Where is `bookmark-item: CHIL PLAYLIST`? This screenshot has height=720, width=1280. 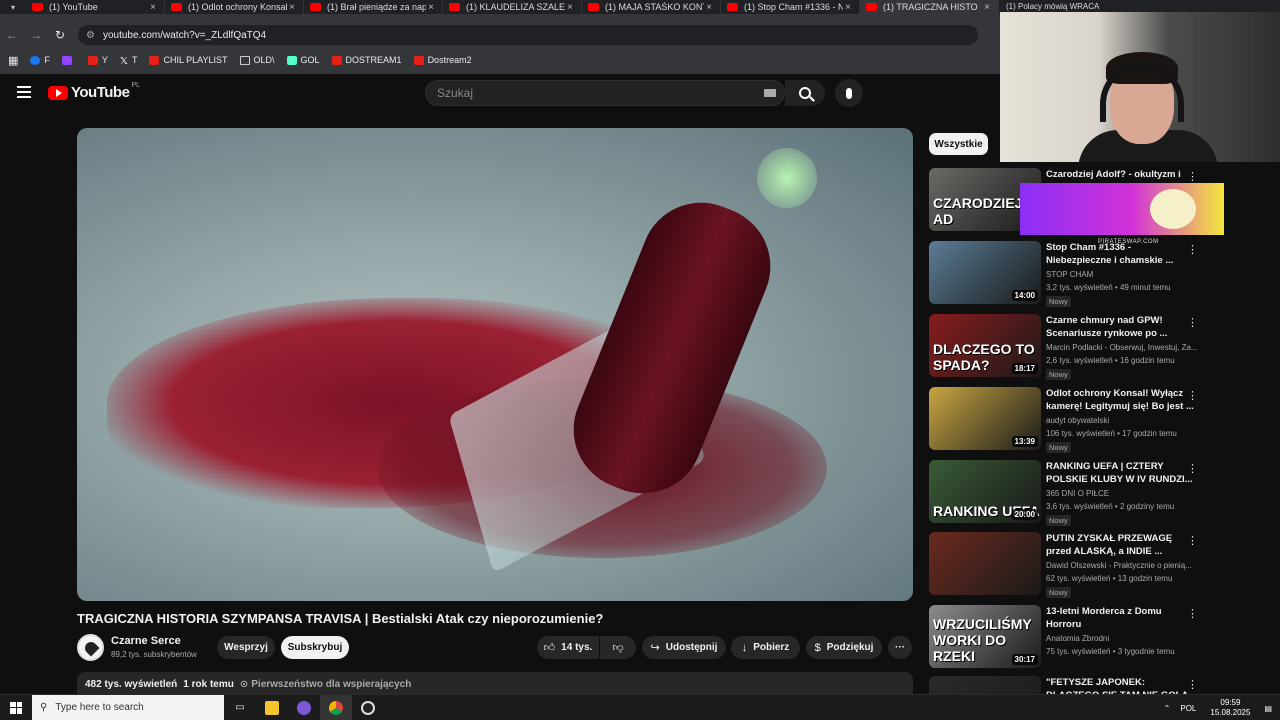
bookmark-item: CHIL PLAYLIST is located at coordinates (188, 60).